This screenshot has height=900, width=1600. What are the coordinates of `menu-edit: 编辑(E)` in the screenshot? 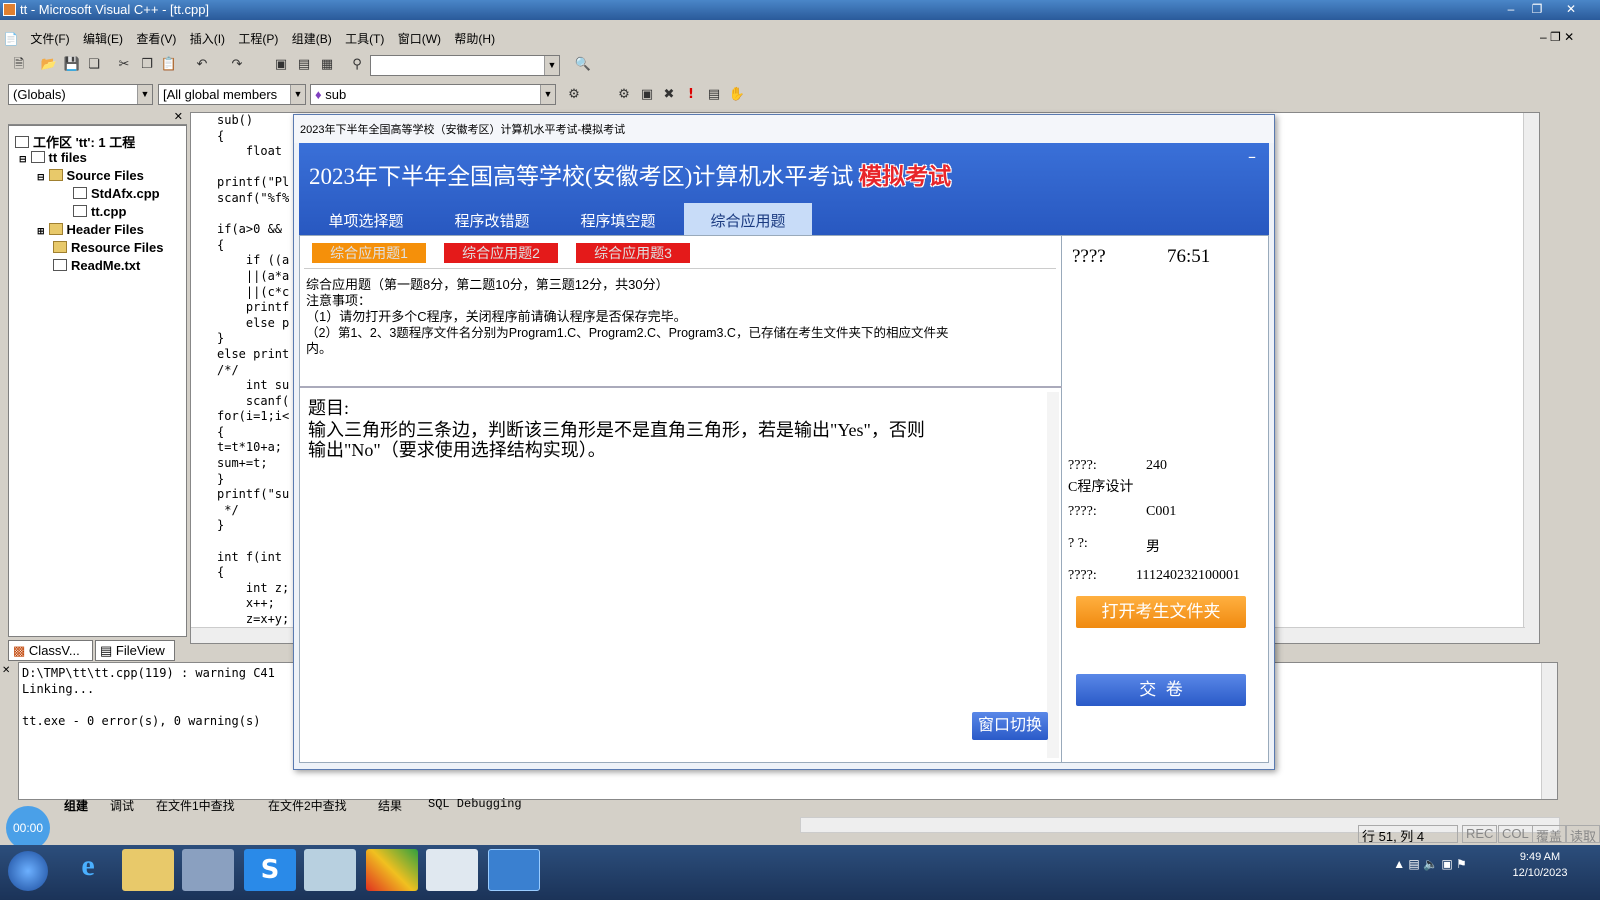 It's located at (103, 38).